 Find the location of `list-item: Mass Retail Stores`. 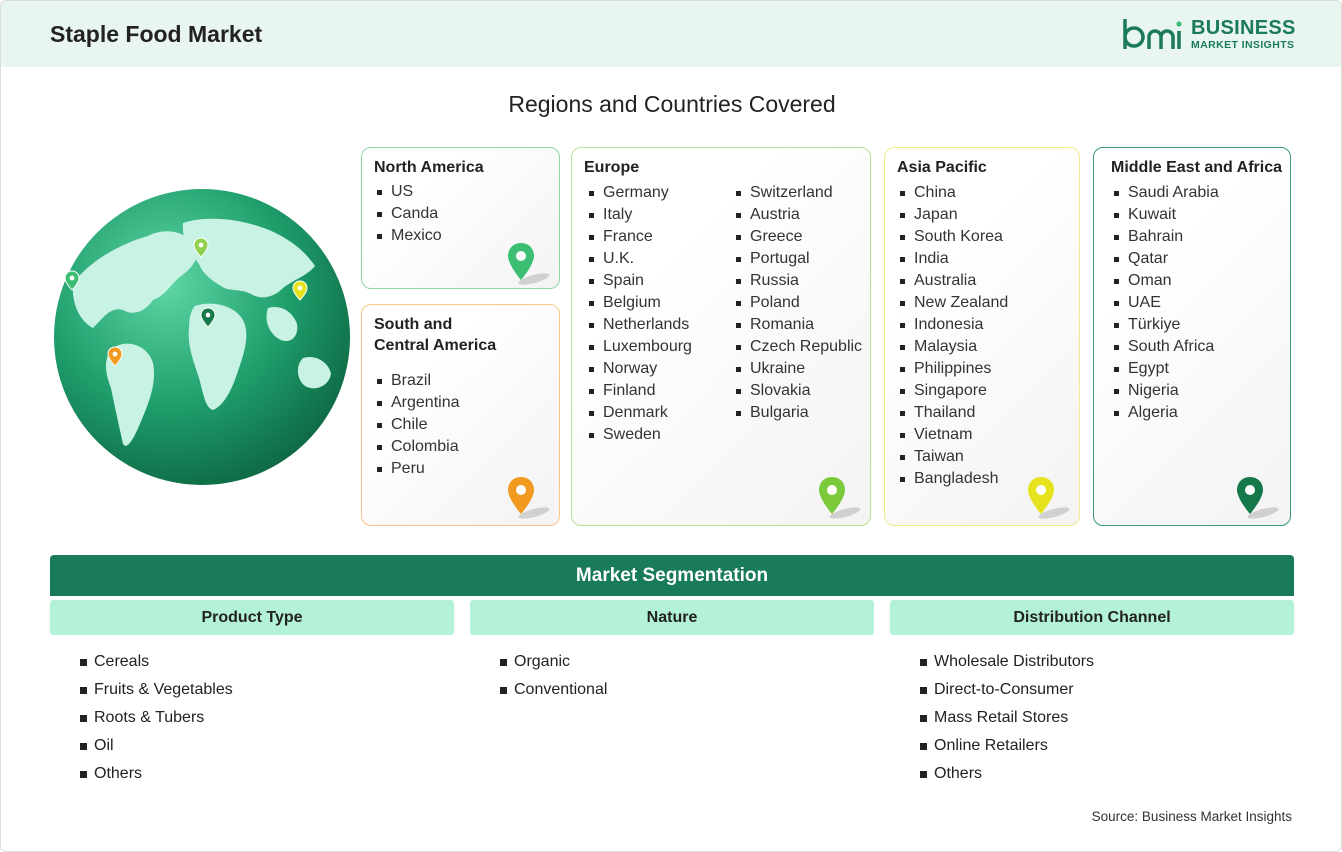

list-item: Mass Retail Stores is located at coordinates (1007, 718).